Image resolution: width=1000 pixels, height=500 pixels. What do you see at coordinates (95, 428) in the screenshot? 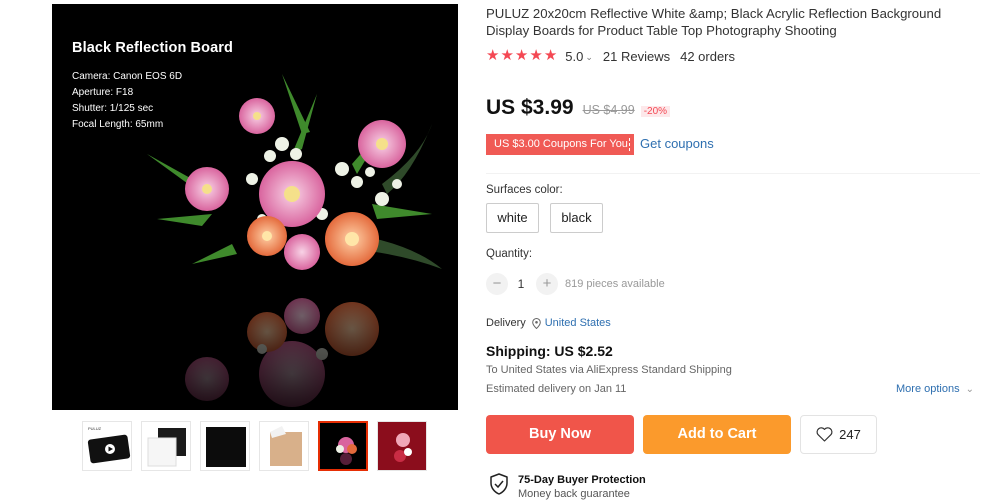
I see `puluz-logo-text: PULUZ` at bounding box center [95, 428].